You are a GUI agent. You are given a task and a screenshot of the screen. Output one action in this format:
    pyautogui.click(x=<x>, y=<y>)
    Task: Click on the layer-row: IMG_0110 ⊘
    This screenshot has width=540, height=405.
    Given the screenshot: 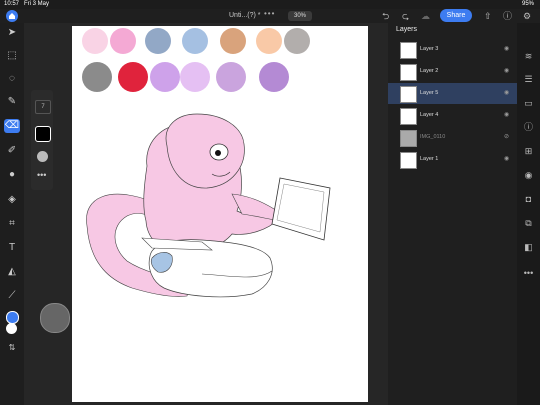 What is the action you would take?
    pyautogui.click(x=452, y=137)
    